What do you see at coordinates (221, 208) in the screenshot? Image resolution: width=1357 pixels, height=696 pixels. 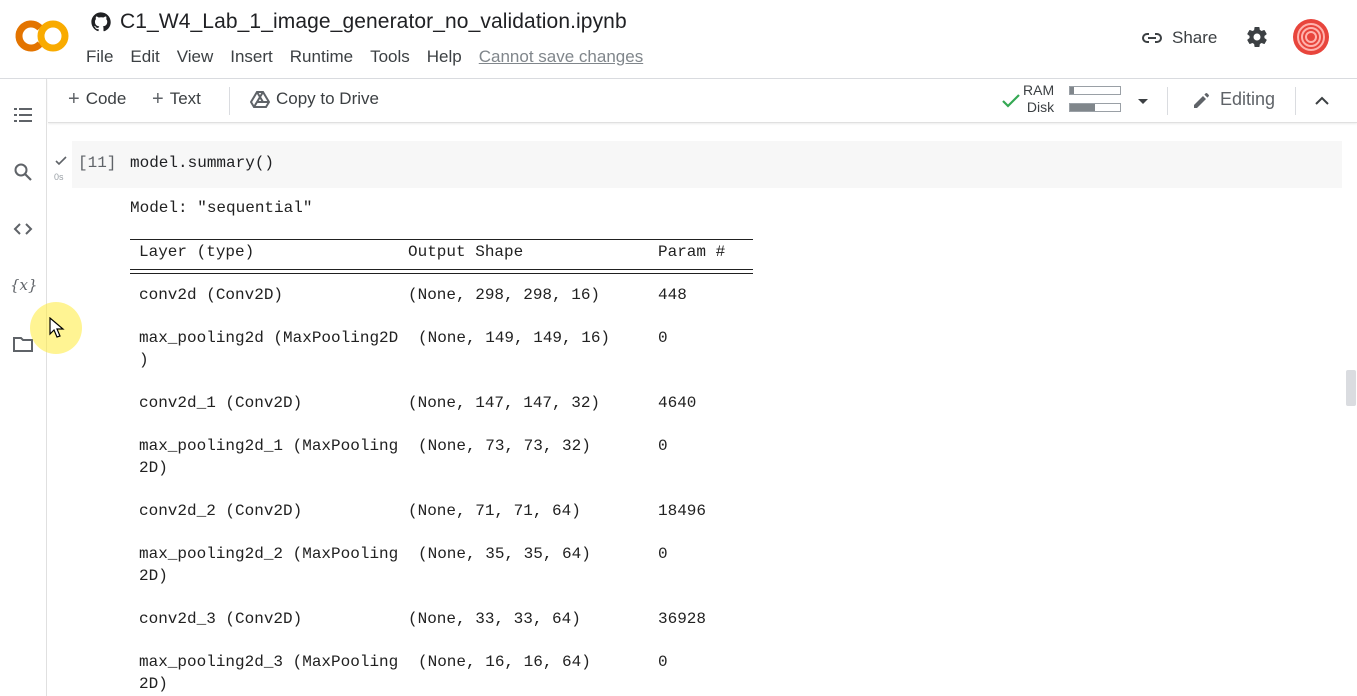 I see `model-name-line: Model: "sequential"` at bounding box center [221, 208].